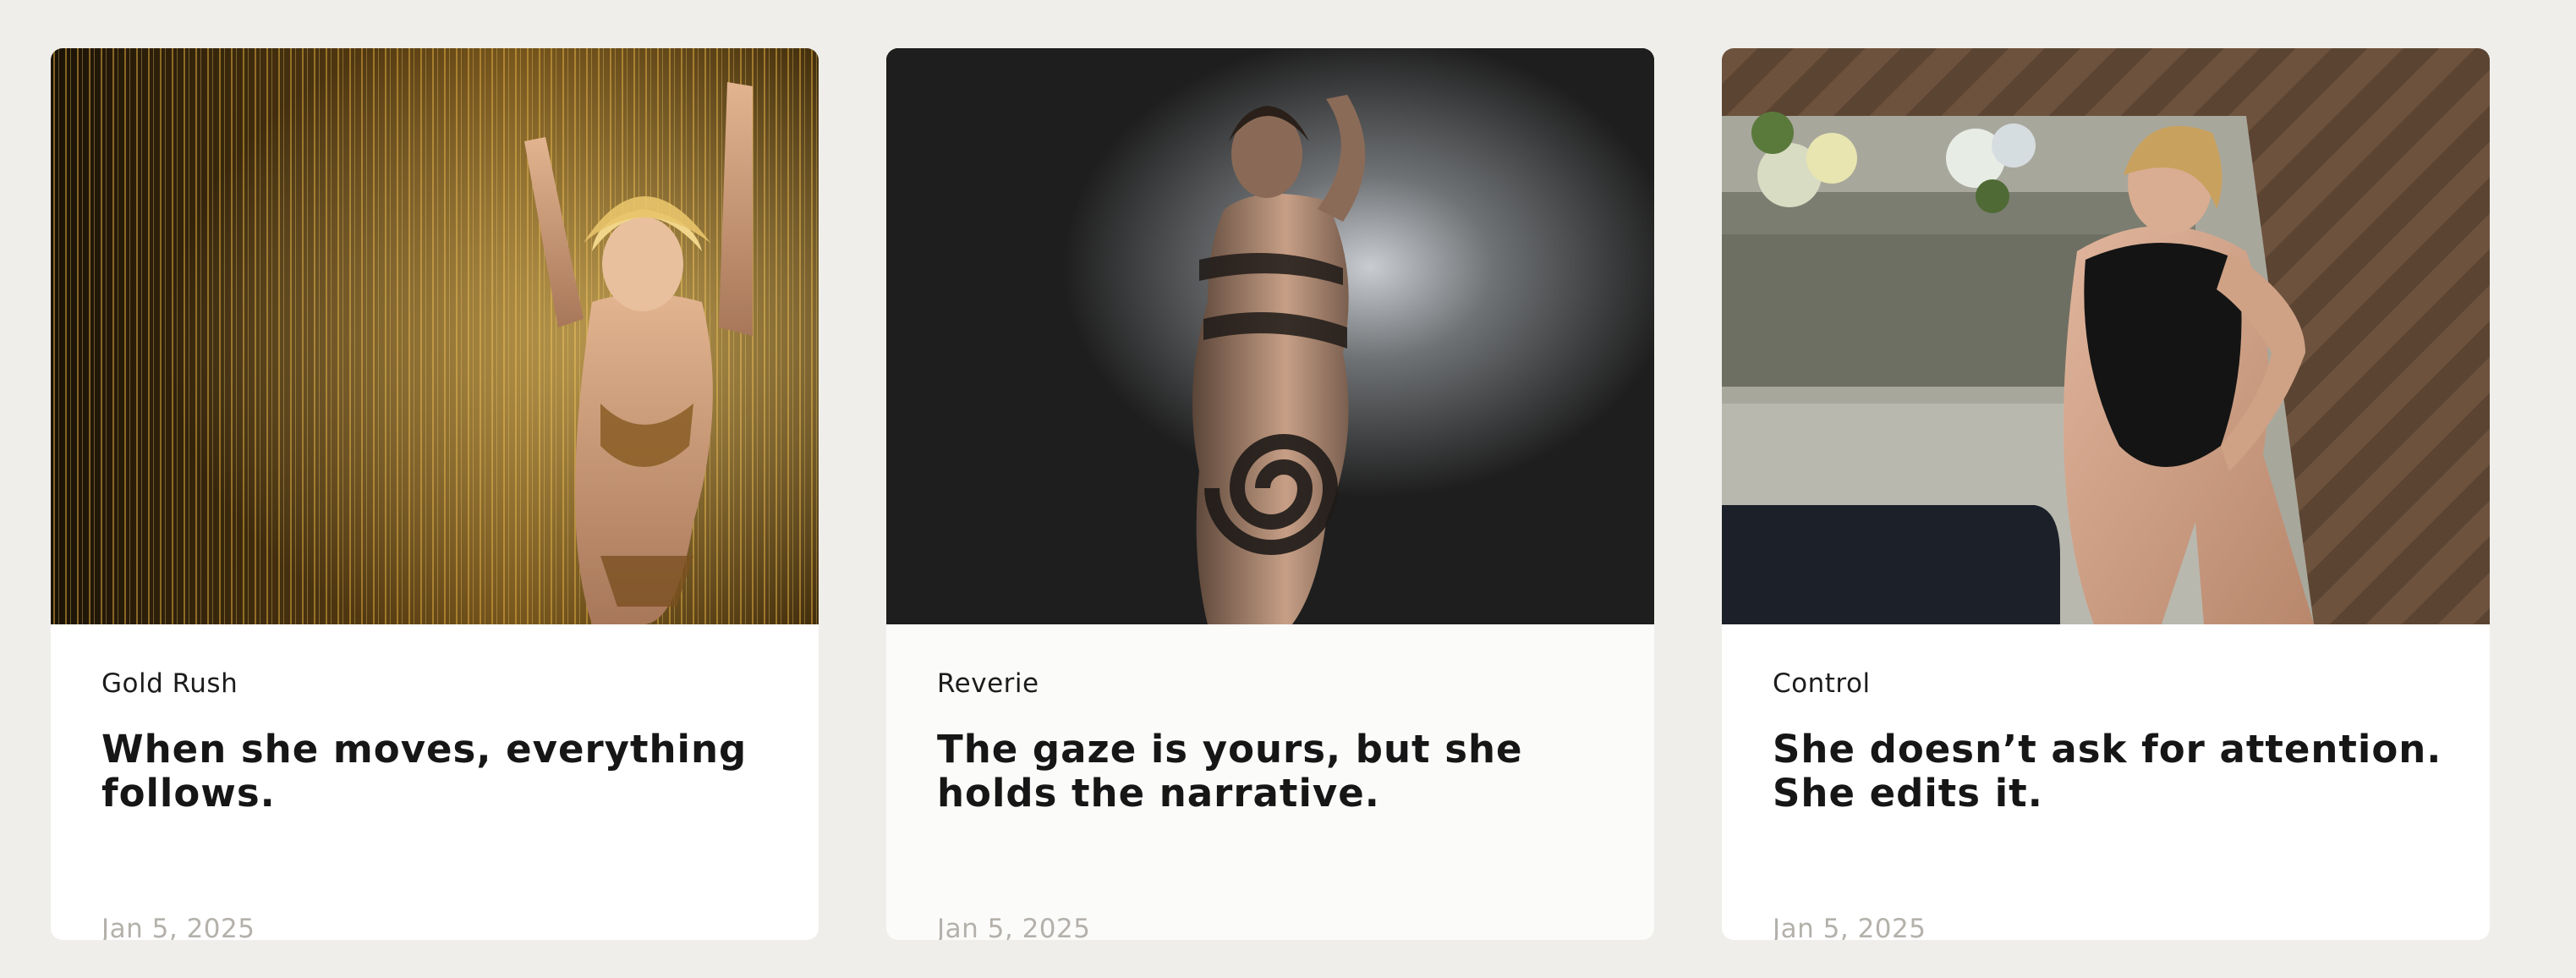 The image size is (2576, 978). I want to click on post-category: Reverie, so click(988, 683).